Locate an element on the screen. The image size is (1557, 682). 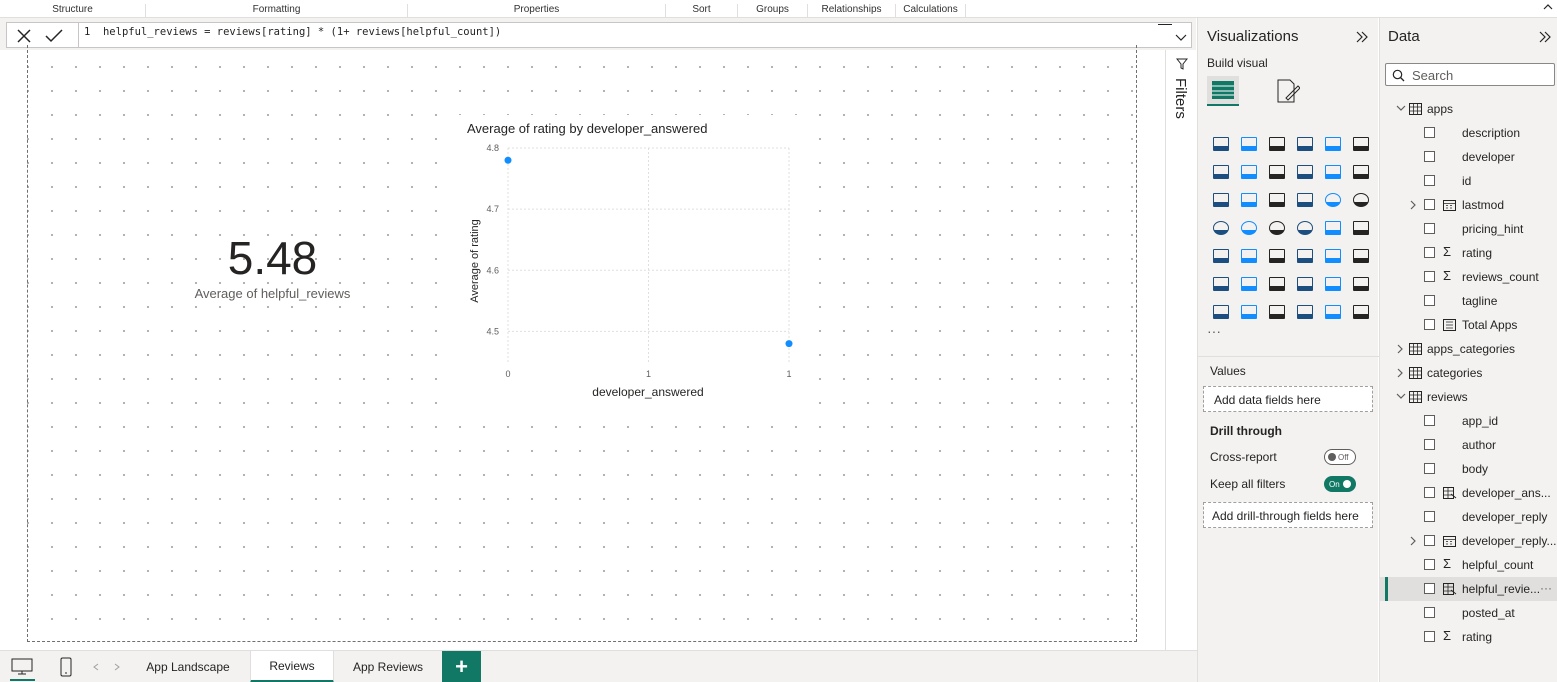
ribbon-group-sort: Sort is located at coordinates (702, 11).